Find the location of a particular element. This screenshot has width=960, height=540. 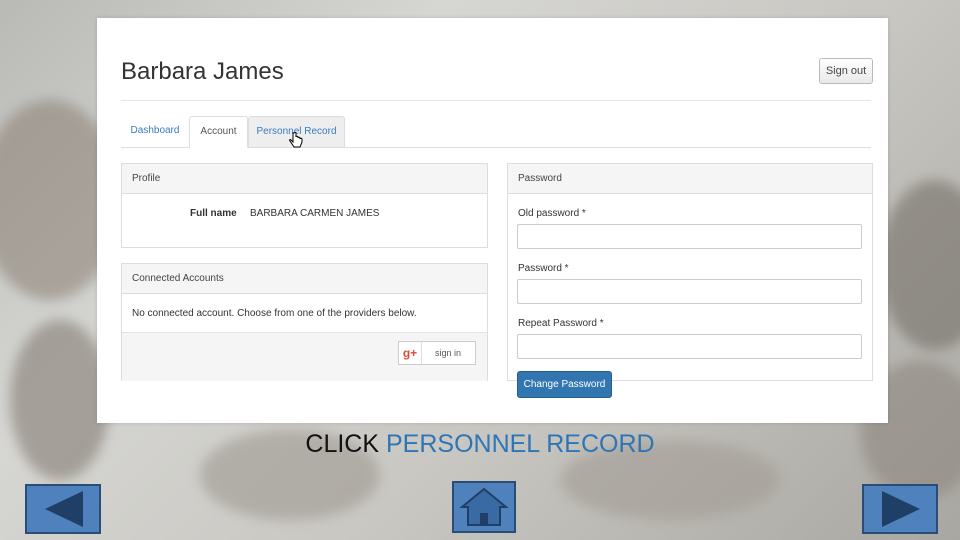

fullname-label: Full name is located at coordinates (213, 213).